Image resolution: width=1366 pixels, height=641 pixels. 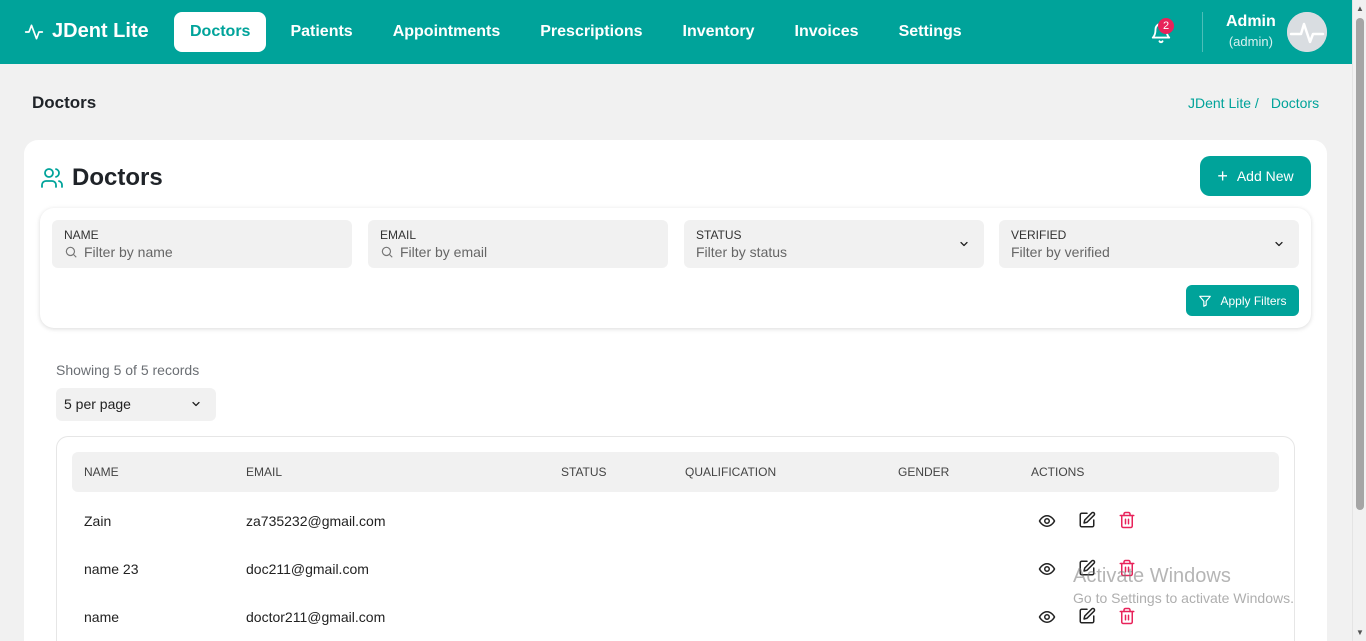 What do you see at coordinates (97, 404) in the screenshot?
I see `per-page-value: 5 per page` at bounding box center [97, 404].